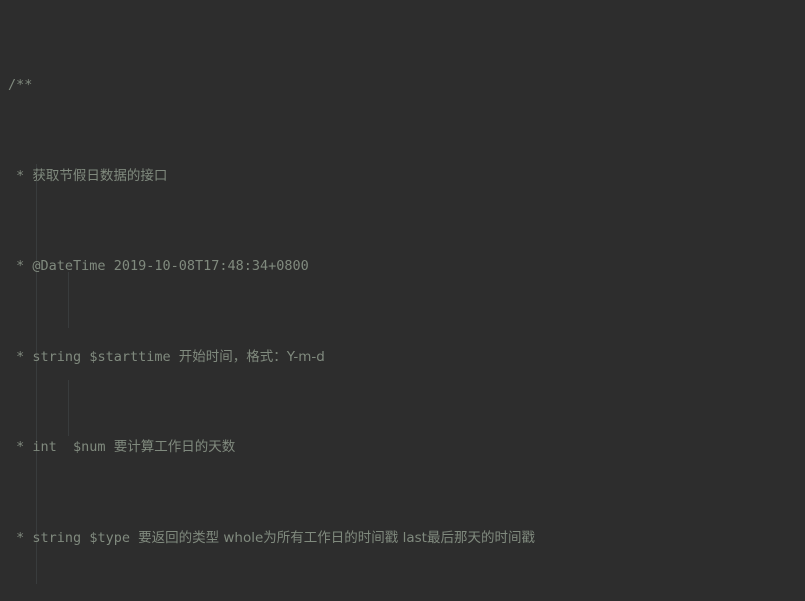 The image size is (805, 601). I want to click on docblock-param-type: int, so click(44, 447).